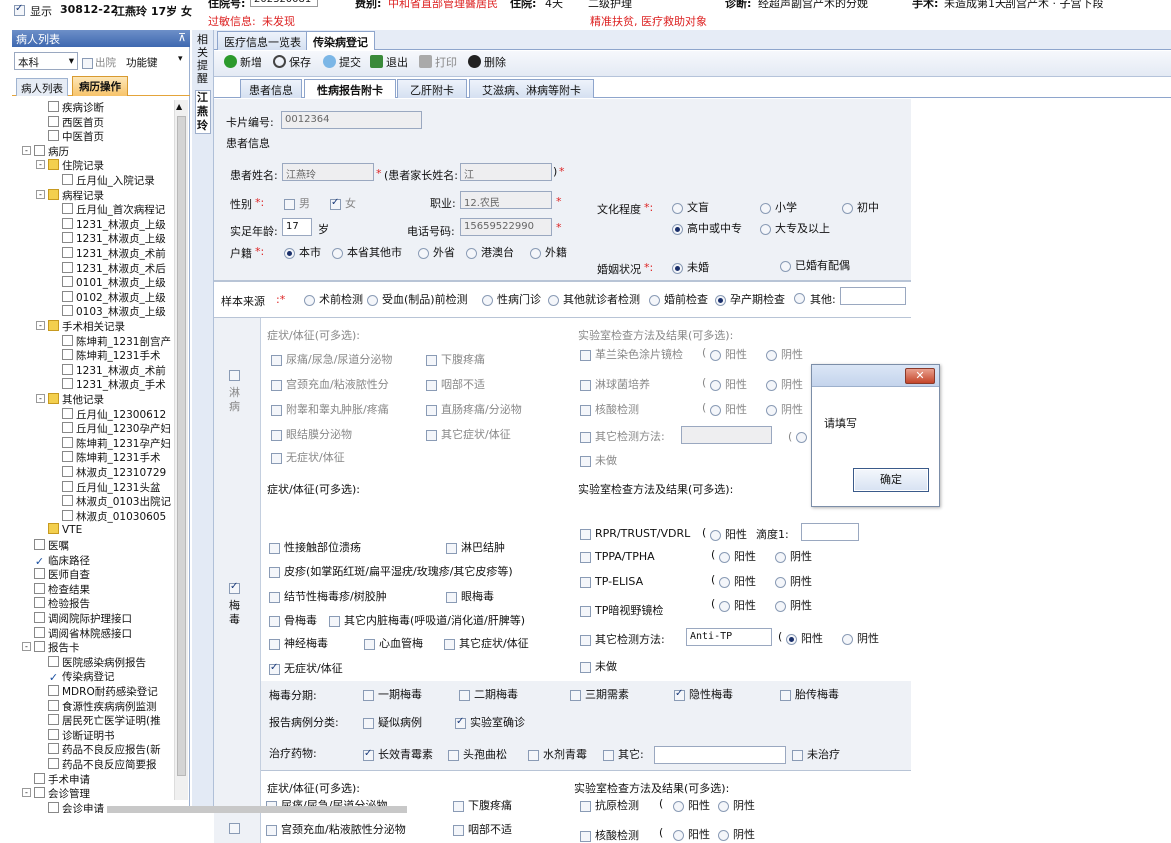 The height and width of the screenshot is (843, 1171). I want to click on card-no-field: 0012364, so click(351, 120).